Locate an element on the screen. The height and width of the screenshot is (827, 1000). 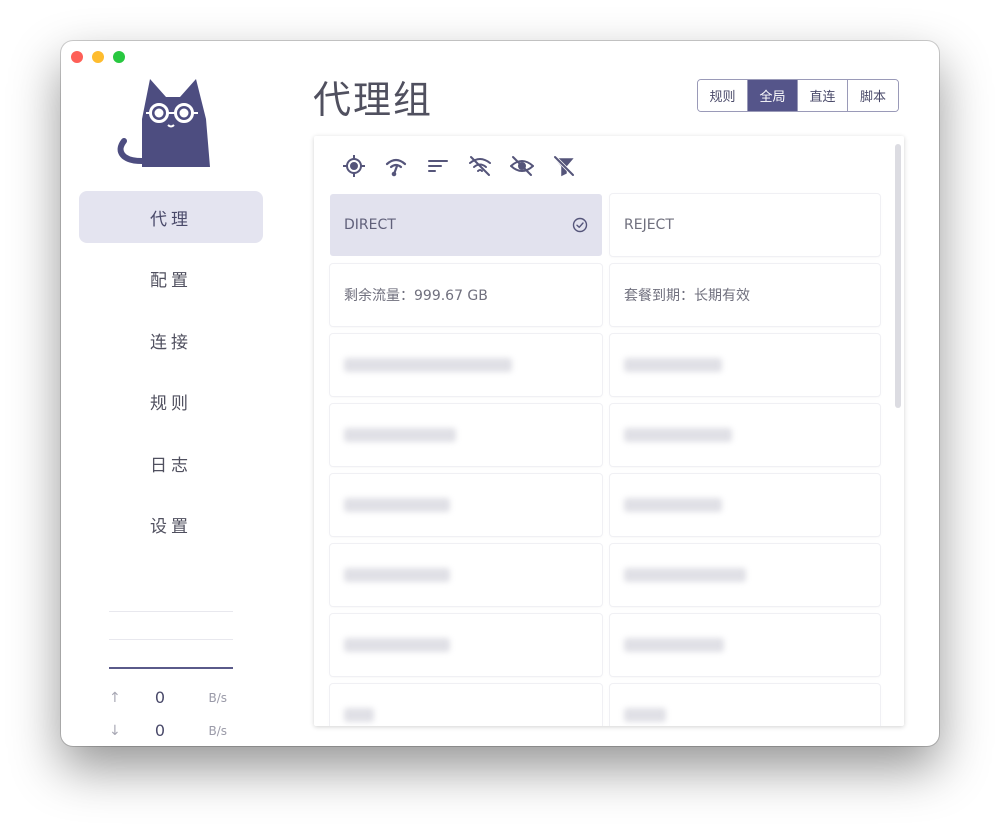
sidebar-nav: 代理 配置 连接 规则 日志 设置 is located at coordinates (171, 375).